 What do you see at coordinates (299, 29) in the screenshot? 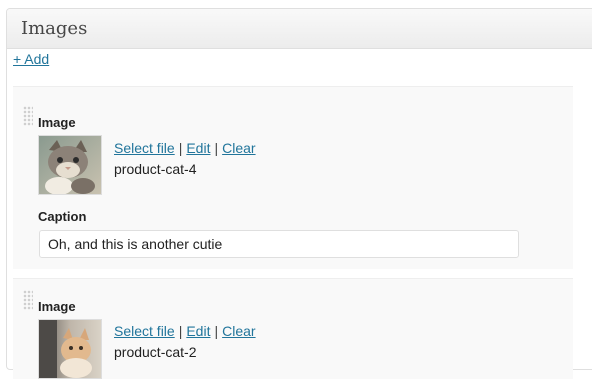
I see `panel-title: Images` at bounding box center [299, 29].